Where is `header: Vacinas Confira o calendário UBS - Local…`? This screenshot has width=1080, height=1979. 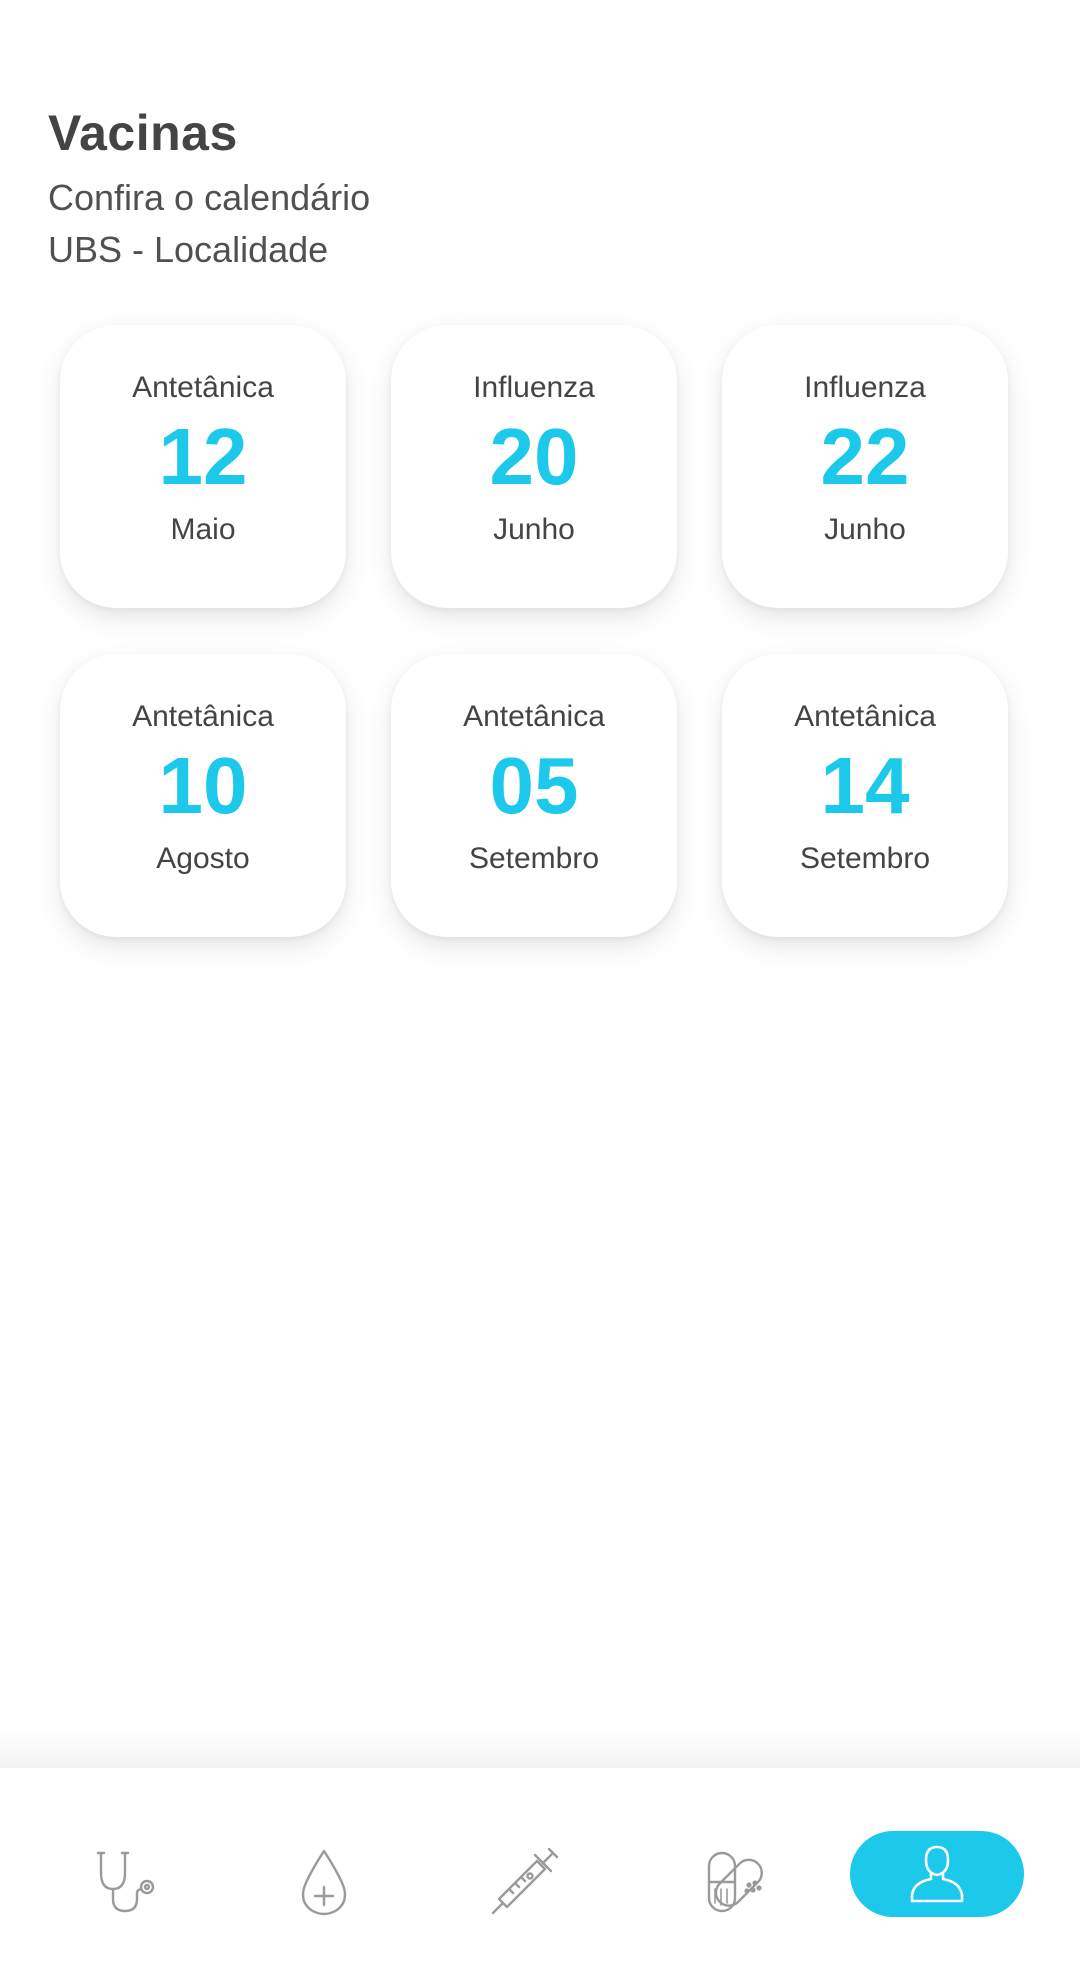
header: Vacinas Confira o calendário UBS - Local… is located at coordinates (209, 190).